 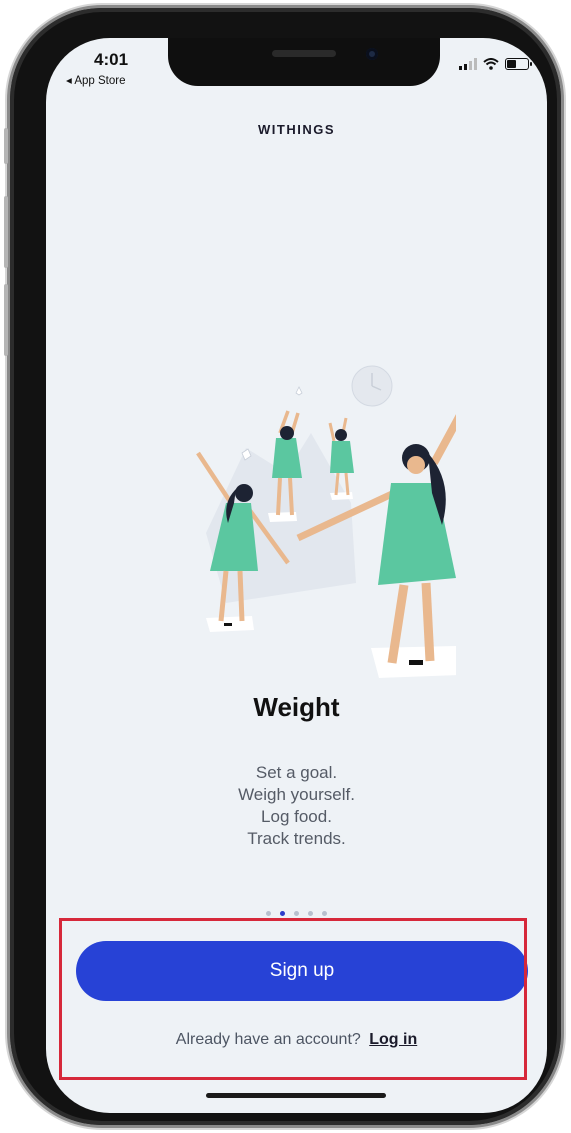 What do you see at coordinates (296, 707) in the screenshot?
I see `onboarding-title: Weight` at bounding box center [296, 707].